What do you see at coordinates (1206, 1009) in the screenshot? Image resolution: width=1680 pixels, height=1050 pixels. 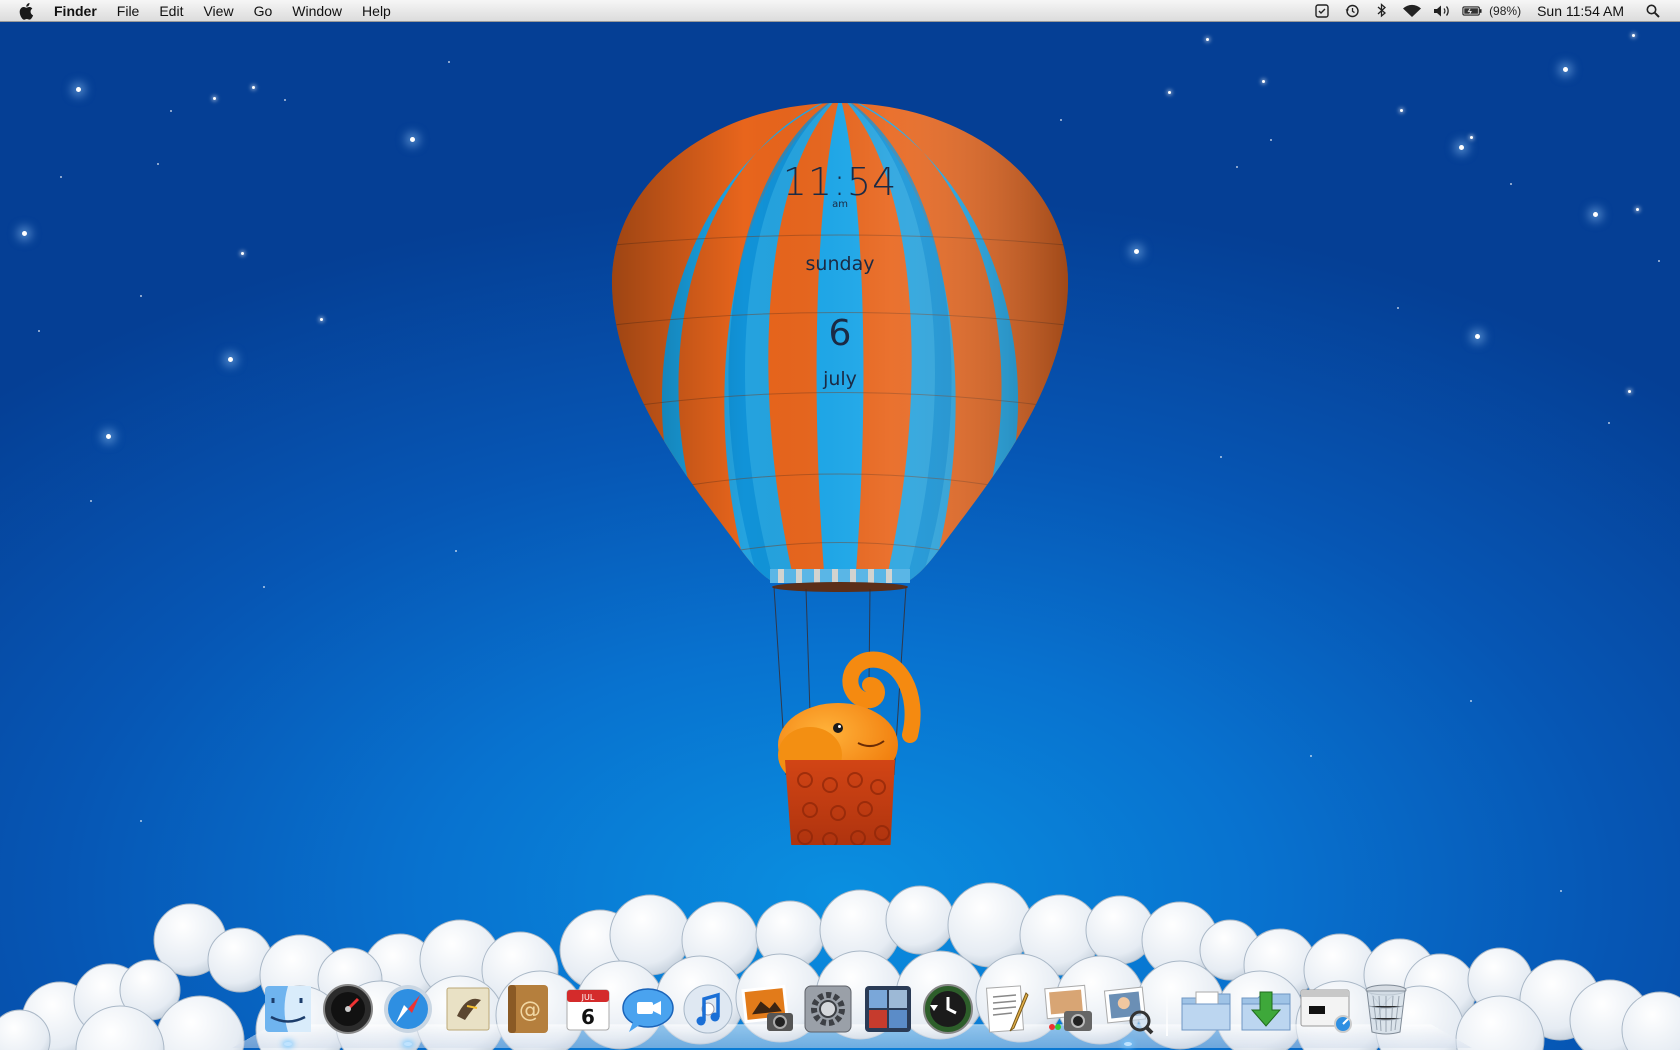 I see `documents-stack-icon` at bounding box center [1206, 1009].